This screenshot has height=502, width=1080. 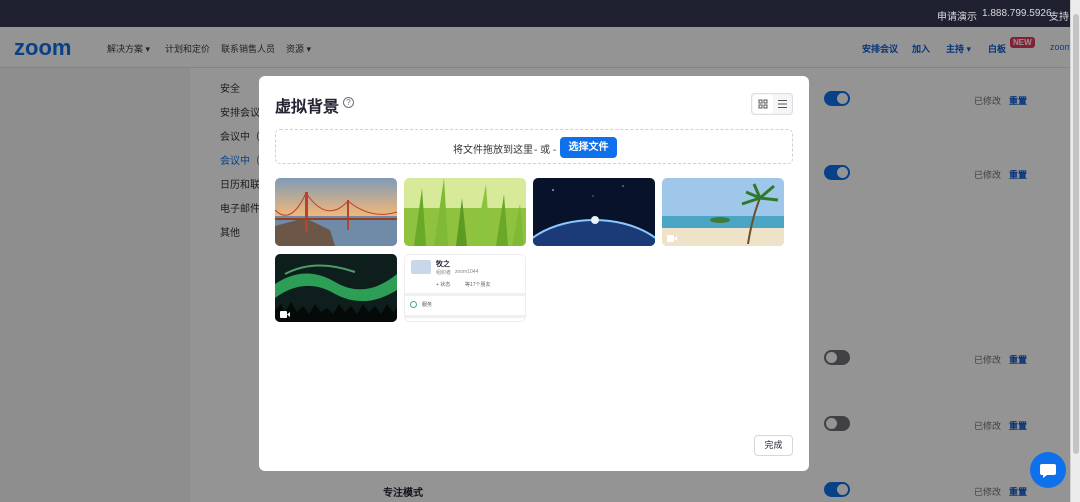 I want to click on file-dropzone: 将文件拖放到这里 - 或 - 选择文件, so click(x=534, y=146).